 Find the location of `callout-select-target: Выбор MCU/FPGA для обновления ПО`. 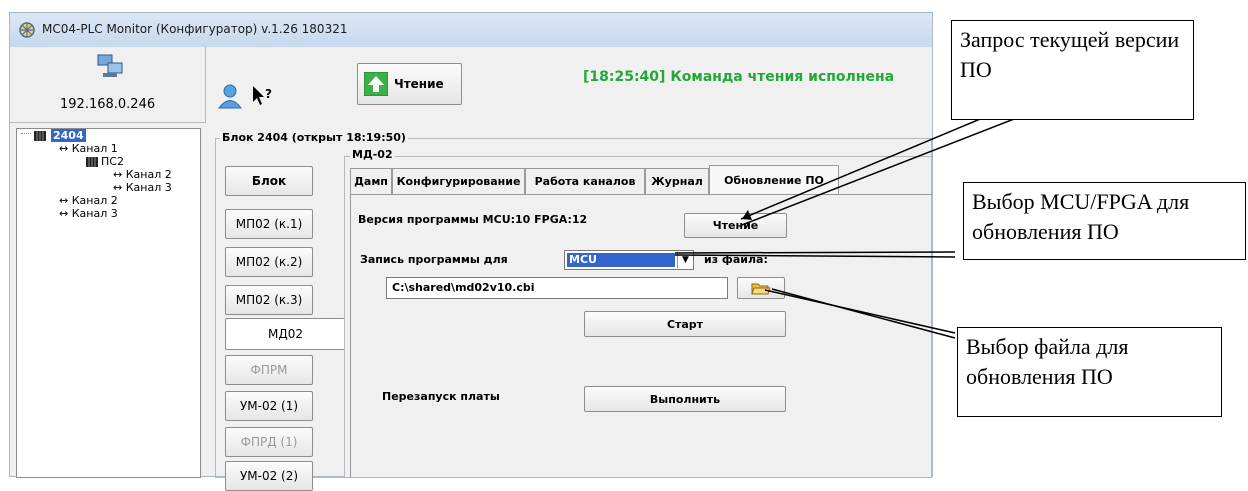

callout-select-target: Выбор MCU/FPGA для обновления ПО is located at coordinates (1104, 221).